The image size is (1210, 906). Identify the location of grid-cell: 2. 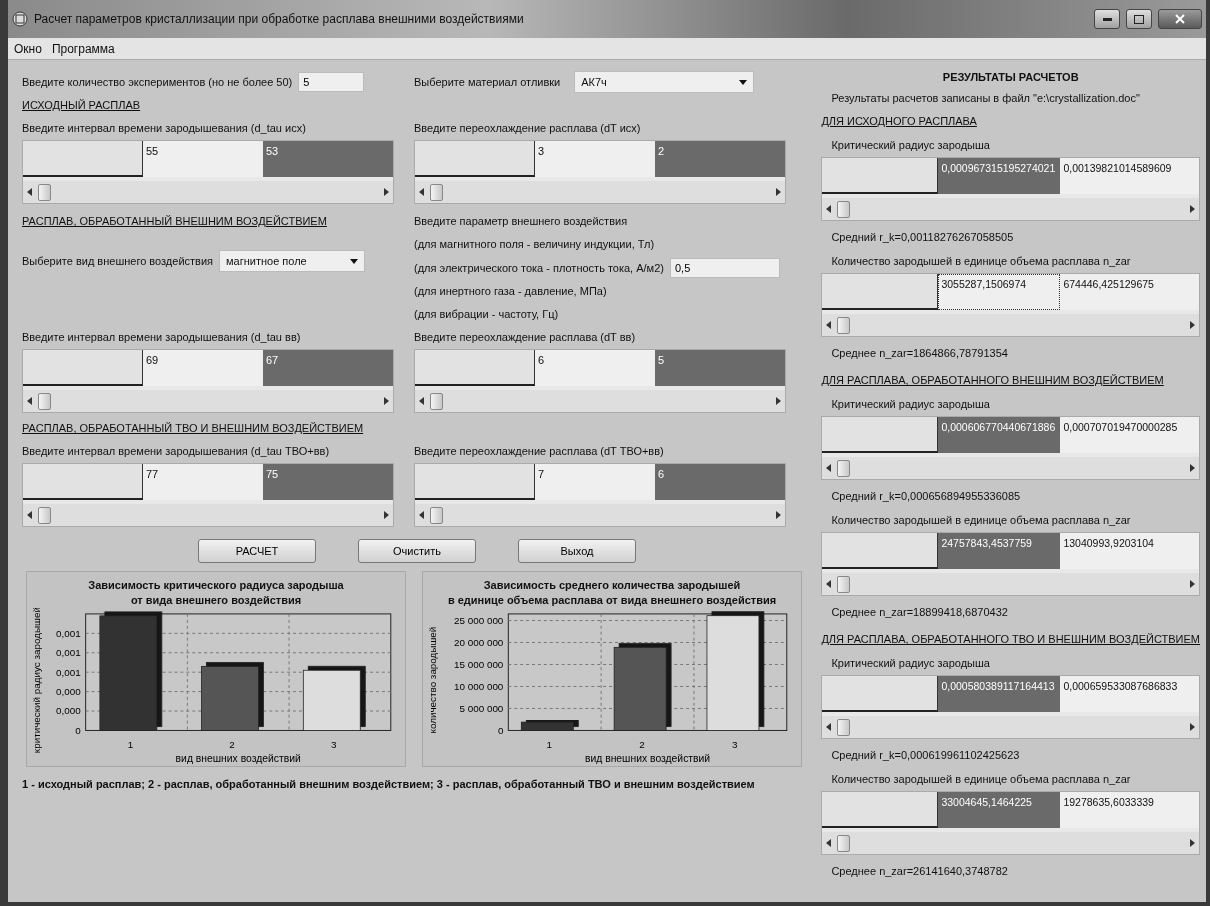
(720, 159).